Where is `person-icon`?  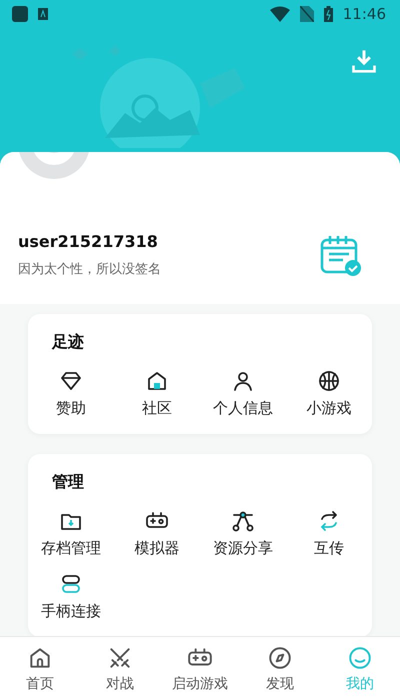
person-icon is located at coordinates (243, 381).